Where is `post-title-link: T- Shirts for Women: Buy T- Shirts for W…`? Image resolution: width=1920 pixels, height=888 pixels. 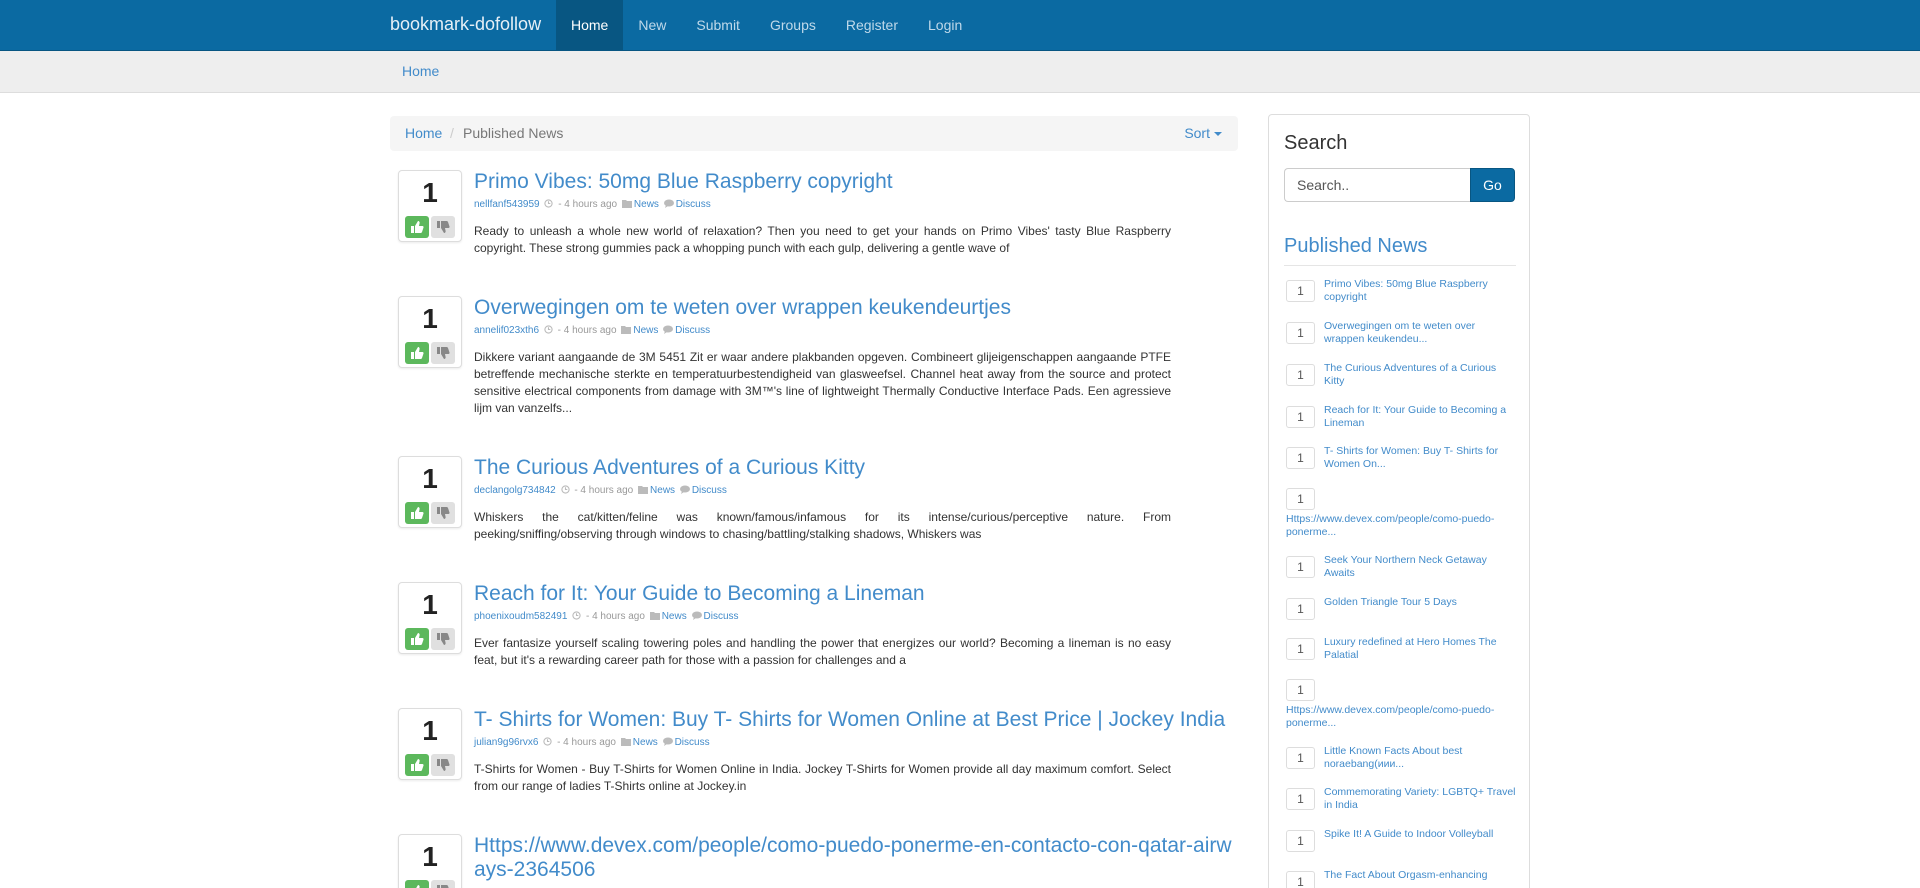 post-title-link: T- Shirts for Women: Buy T- Shirts for W… is located at coordinates (854, 720).